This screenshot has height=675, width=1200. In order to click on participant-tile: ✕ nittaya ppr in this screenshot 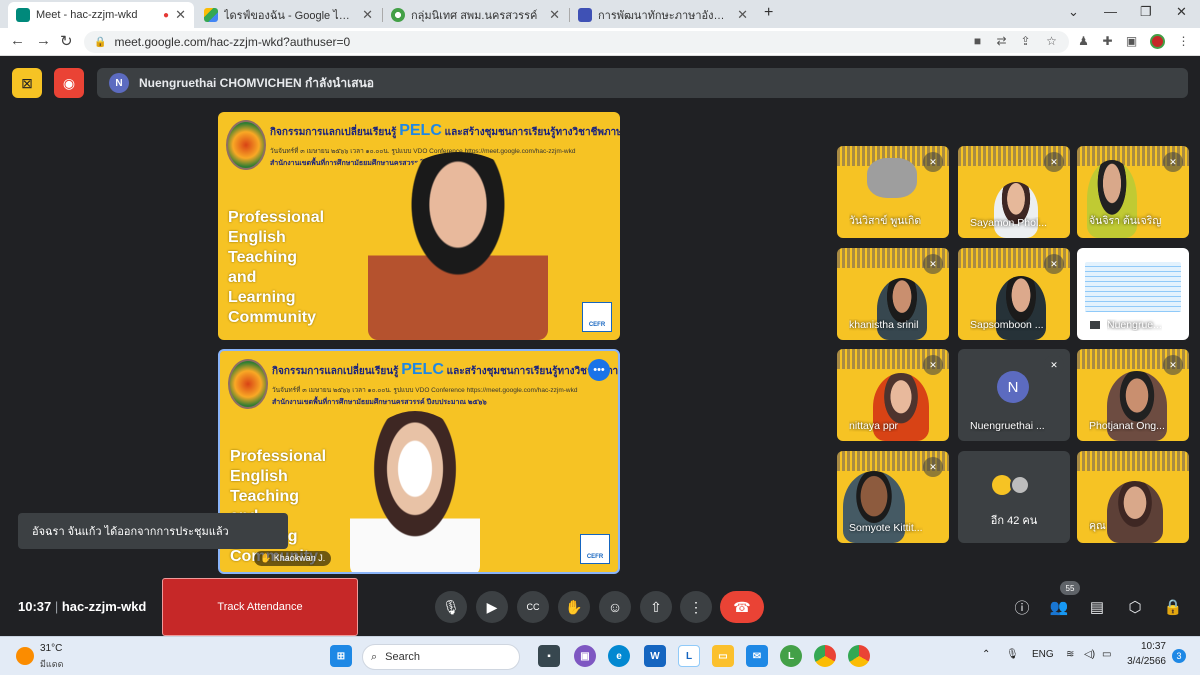, I will do `click(893, 395)`.